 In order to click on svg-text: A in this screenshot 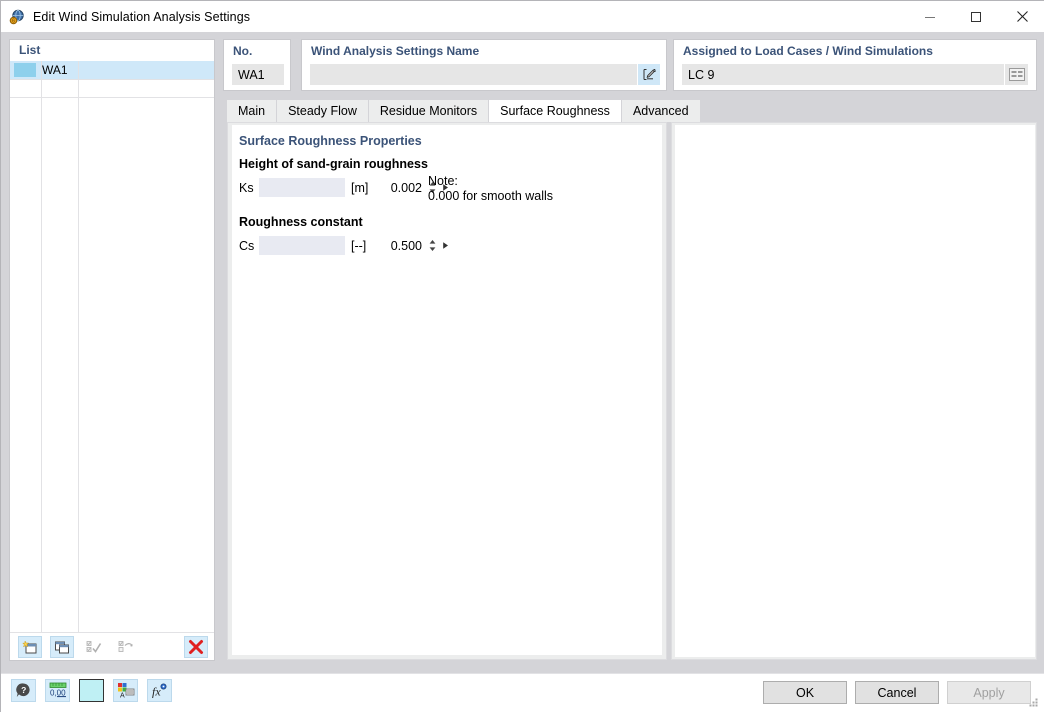, I will do `click(122, 696)`.